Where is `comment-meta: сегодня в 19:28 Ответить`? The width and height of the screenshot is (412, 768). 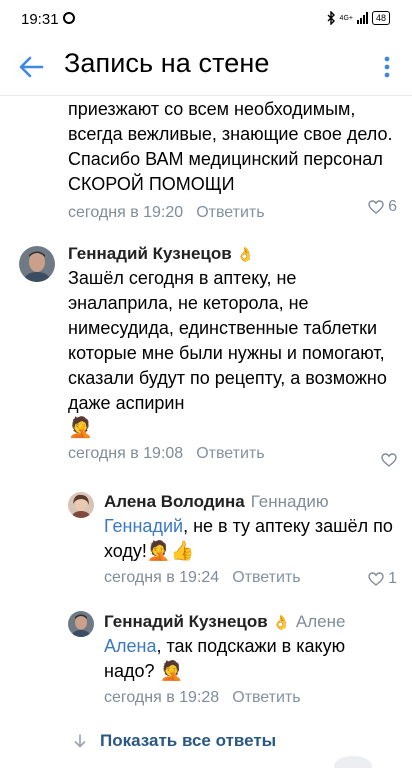 comment-meta: сегодня в 19:28 Ответить is located at coordinates (252, 698).